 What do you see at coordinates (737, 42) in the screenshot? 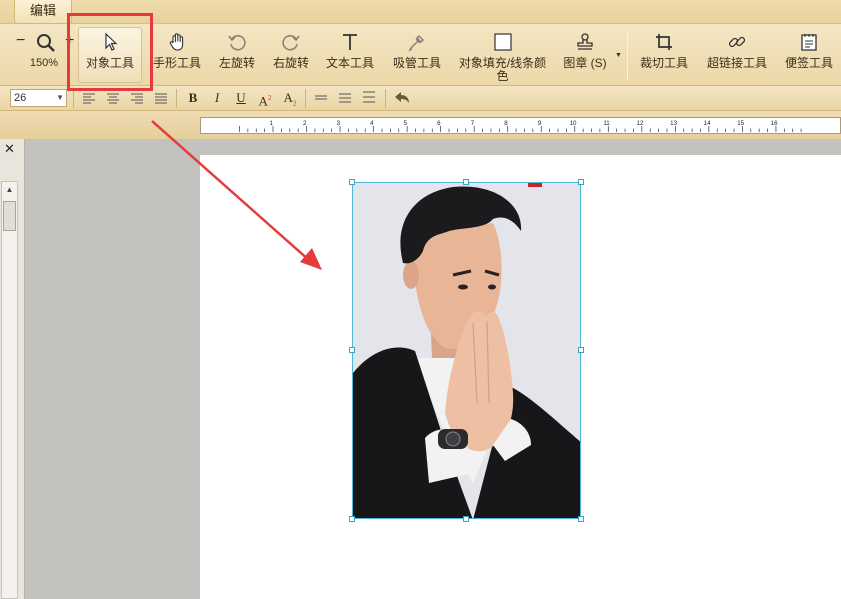
I see `link-chain-icon` at bounding box center [737, 42].